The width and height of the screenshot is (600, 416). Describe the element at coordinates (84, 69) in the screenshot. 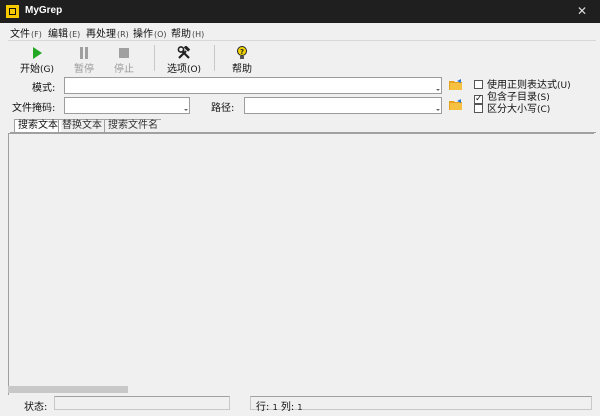

I see `pause-label: 暂停` at that location.